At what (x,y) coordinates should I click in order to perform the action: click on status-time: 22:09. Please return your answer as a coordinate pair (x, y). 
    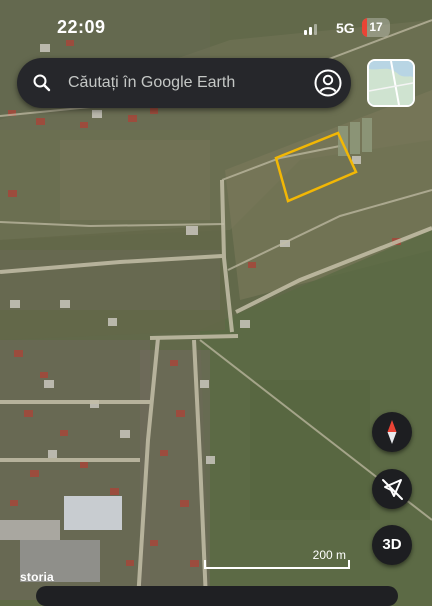
    Looking at the image, I should click on (81, 27).